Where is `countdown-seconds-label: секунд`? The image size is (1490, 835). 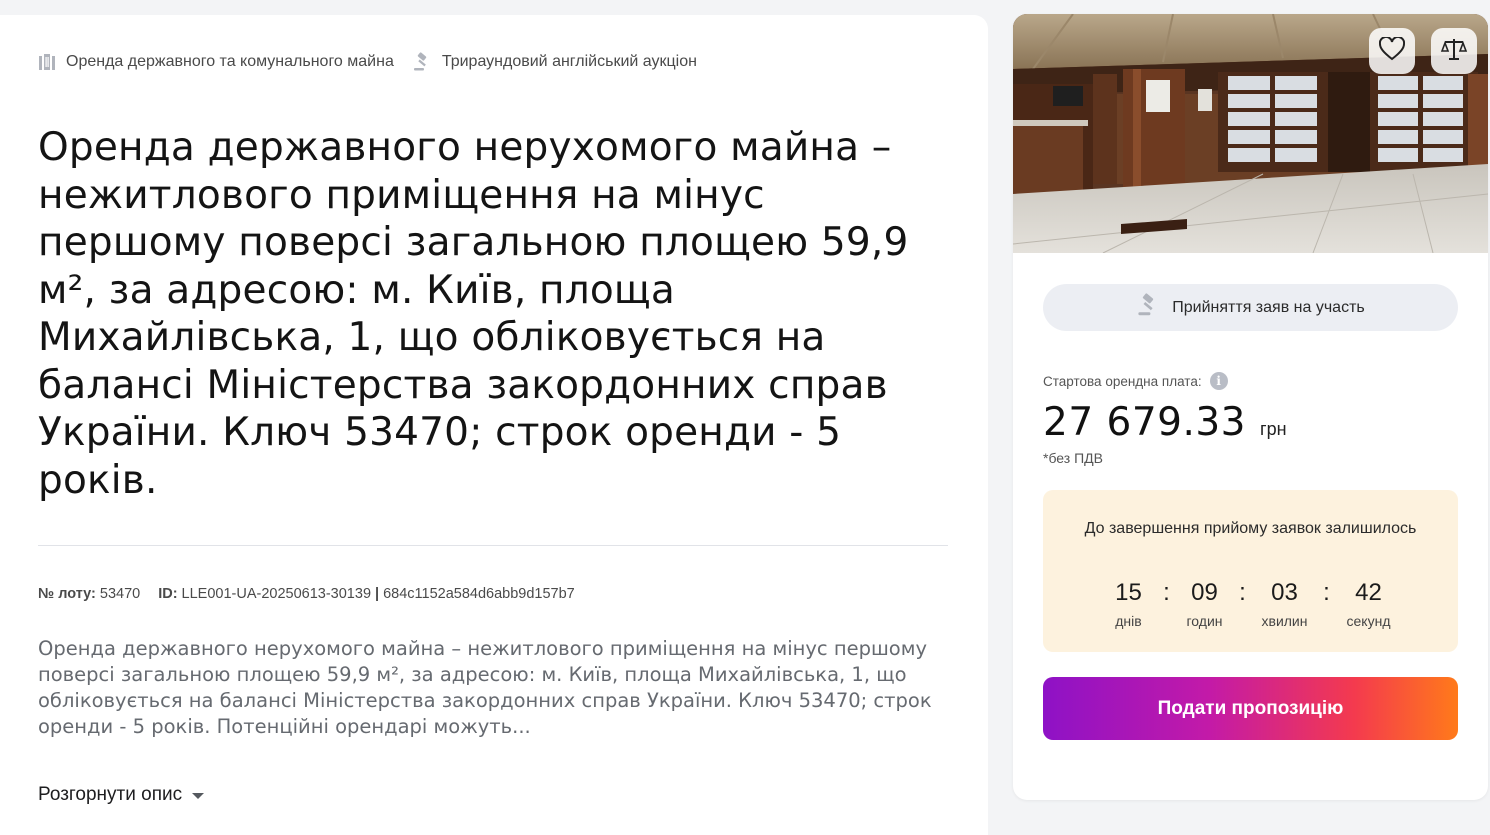 countdown-seconds-label: секунд is located at coordinates (1368, 621).